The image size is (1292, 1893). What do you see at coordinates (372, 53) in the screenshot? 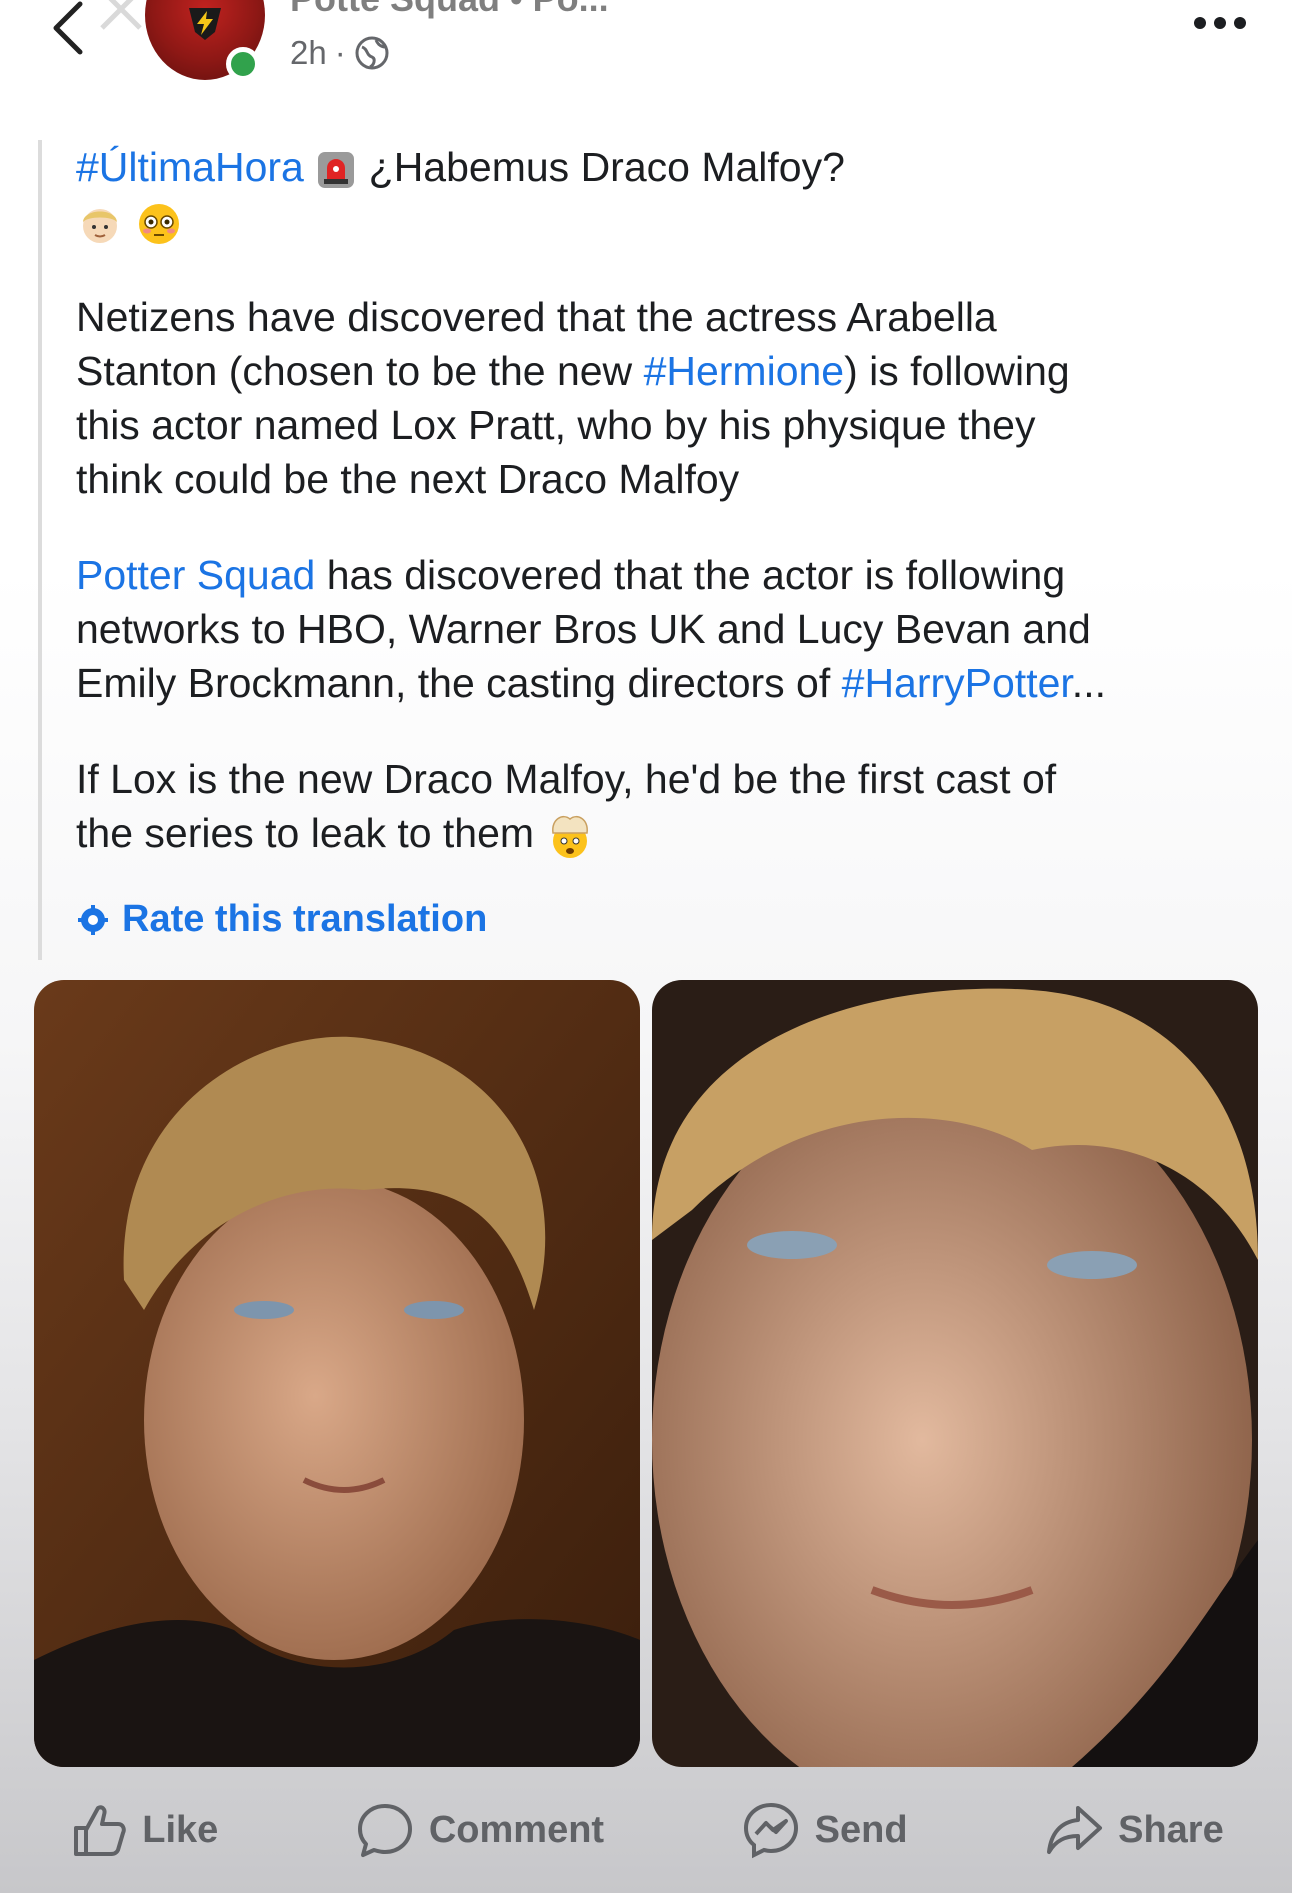
I see `globe-icon` at bounding box center [372, 53].